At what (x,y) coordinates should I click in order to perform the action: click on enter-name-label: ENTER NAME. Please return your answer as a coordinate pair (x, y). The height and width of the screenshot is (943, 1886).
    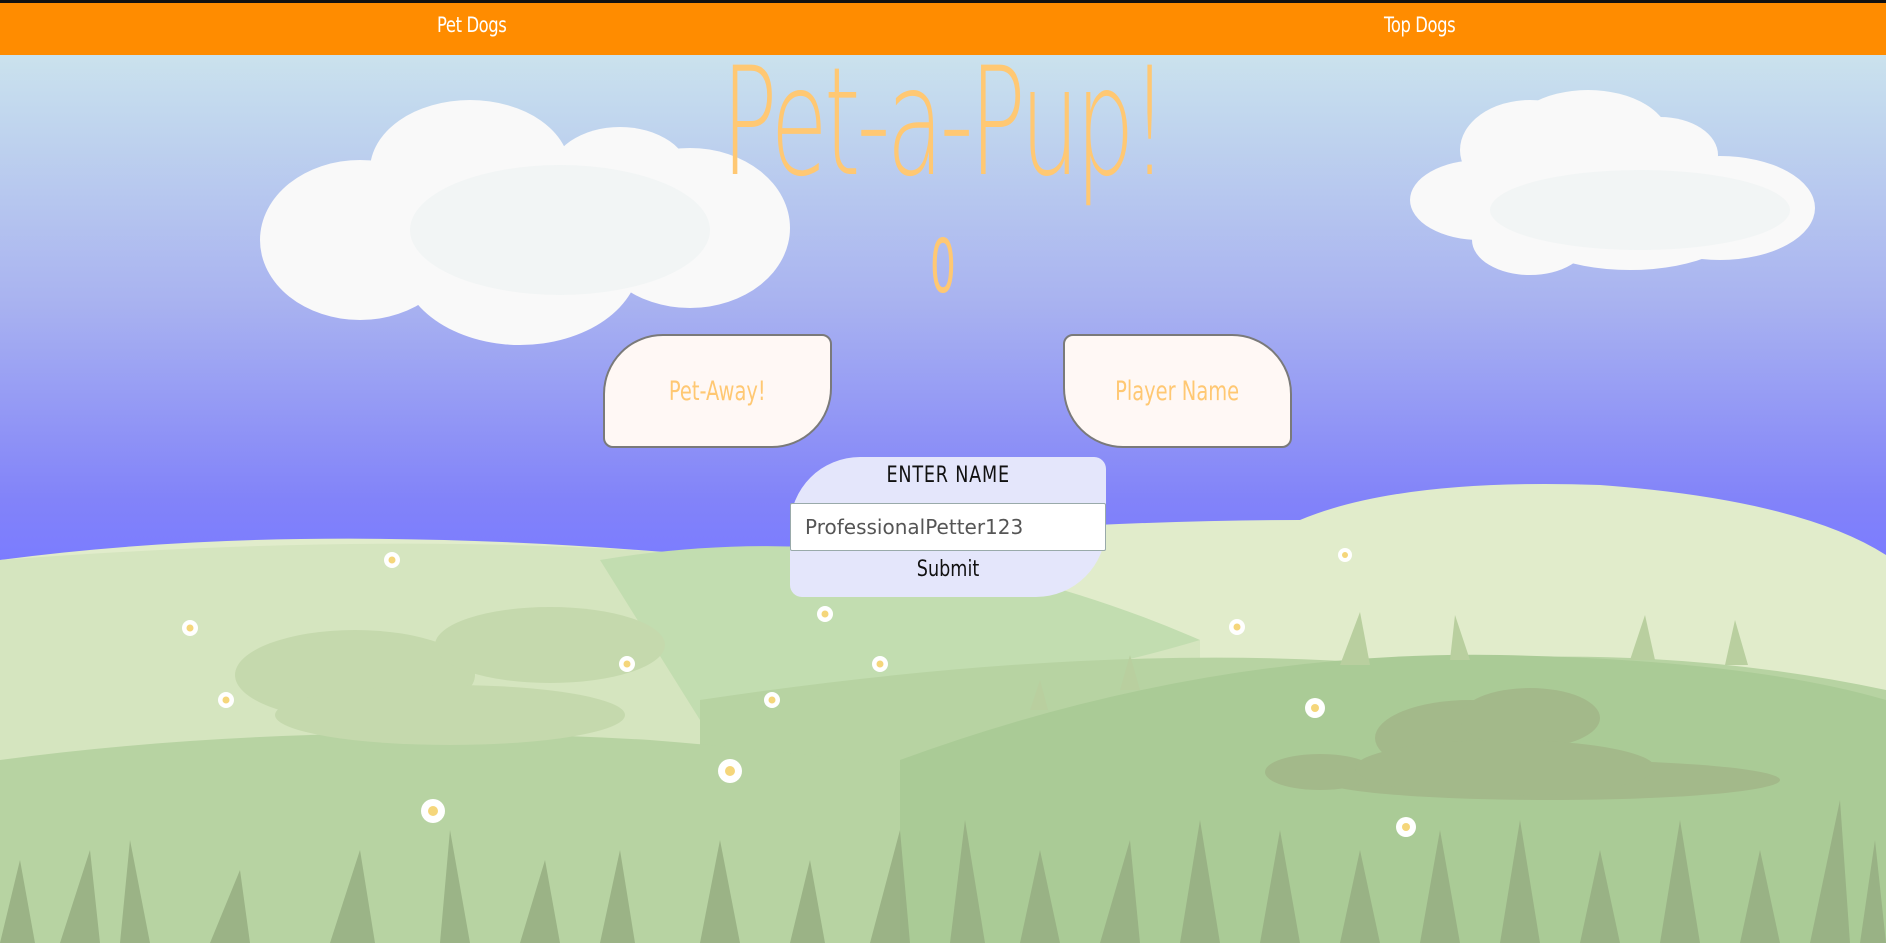
    Looking at the image, I should click on (948, 475).